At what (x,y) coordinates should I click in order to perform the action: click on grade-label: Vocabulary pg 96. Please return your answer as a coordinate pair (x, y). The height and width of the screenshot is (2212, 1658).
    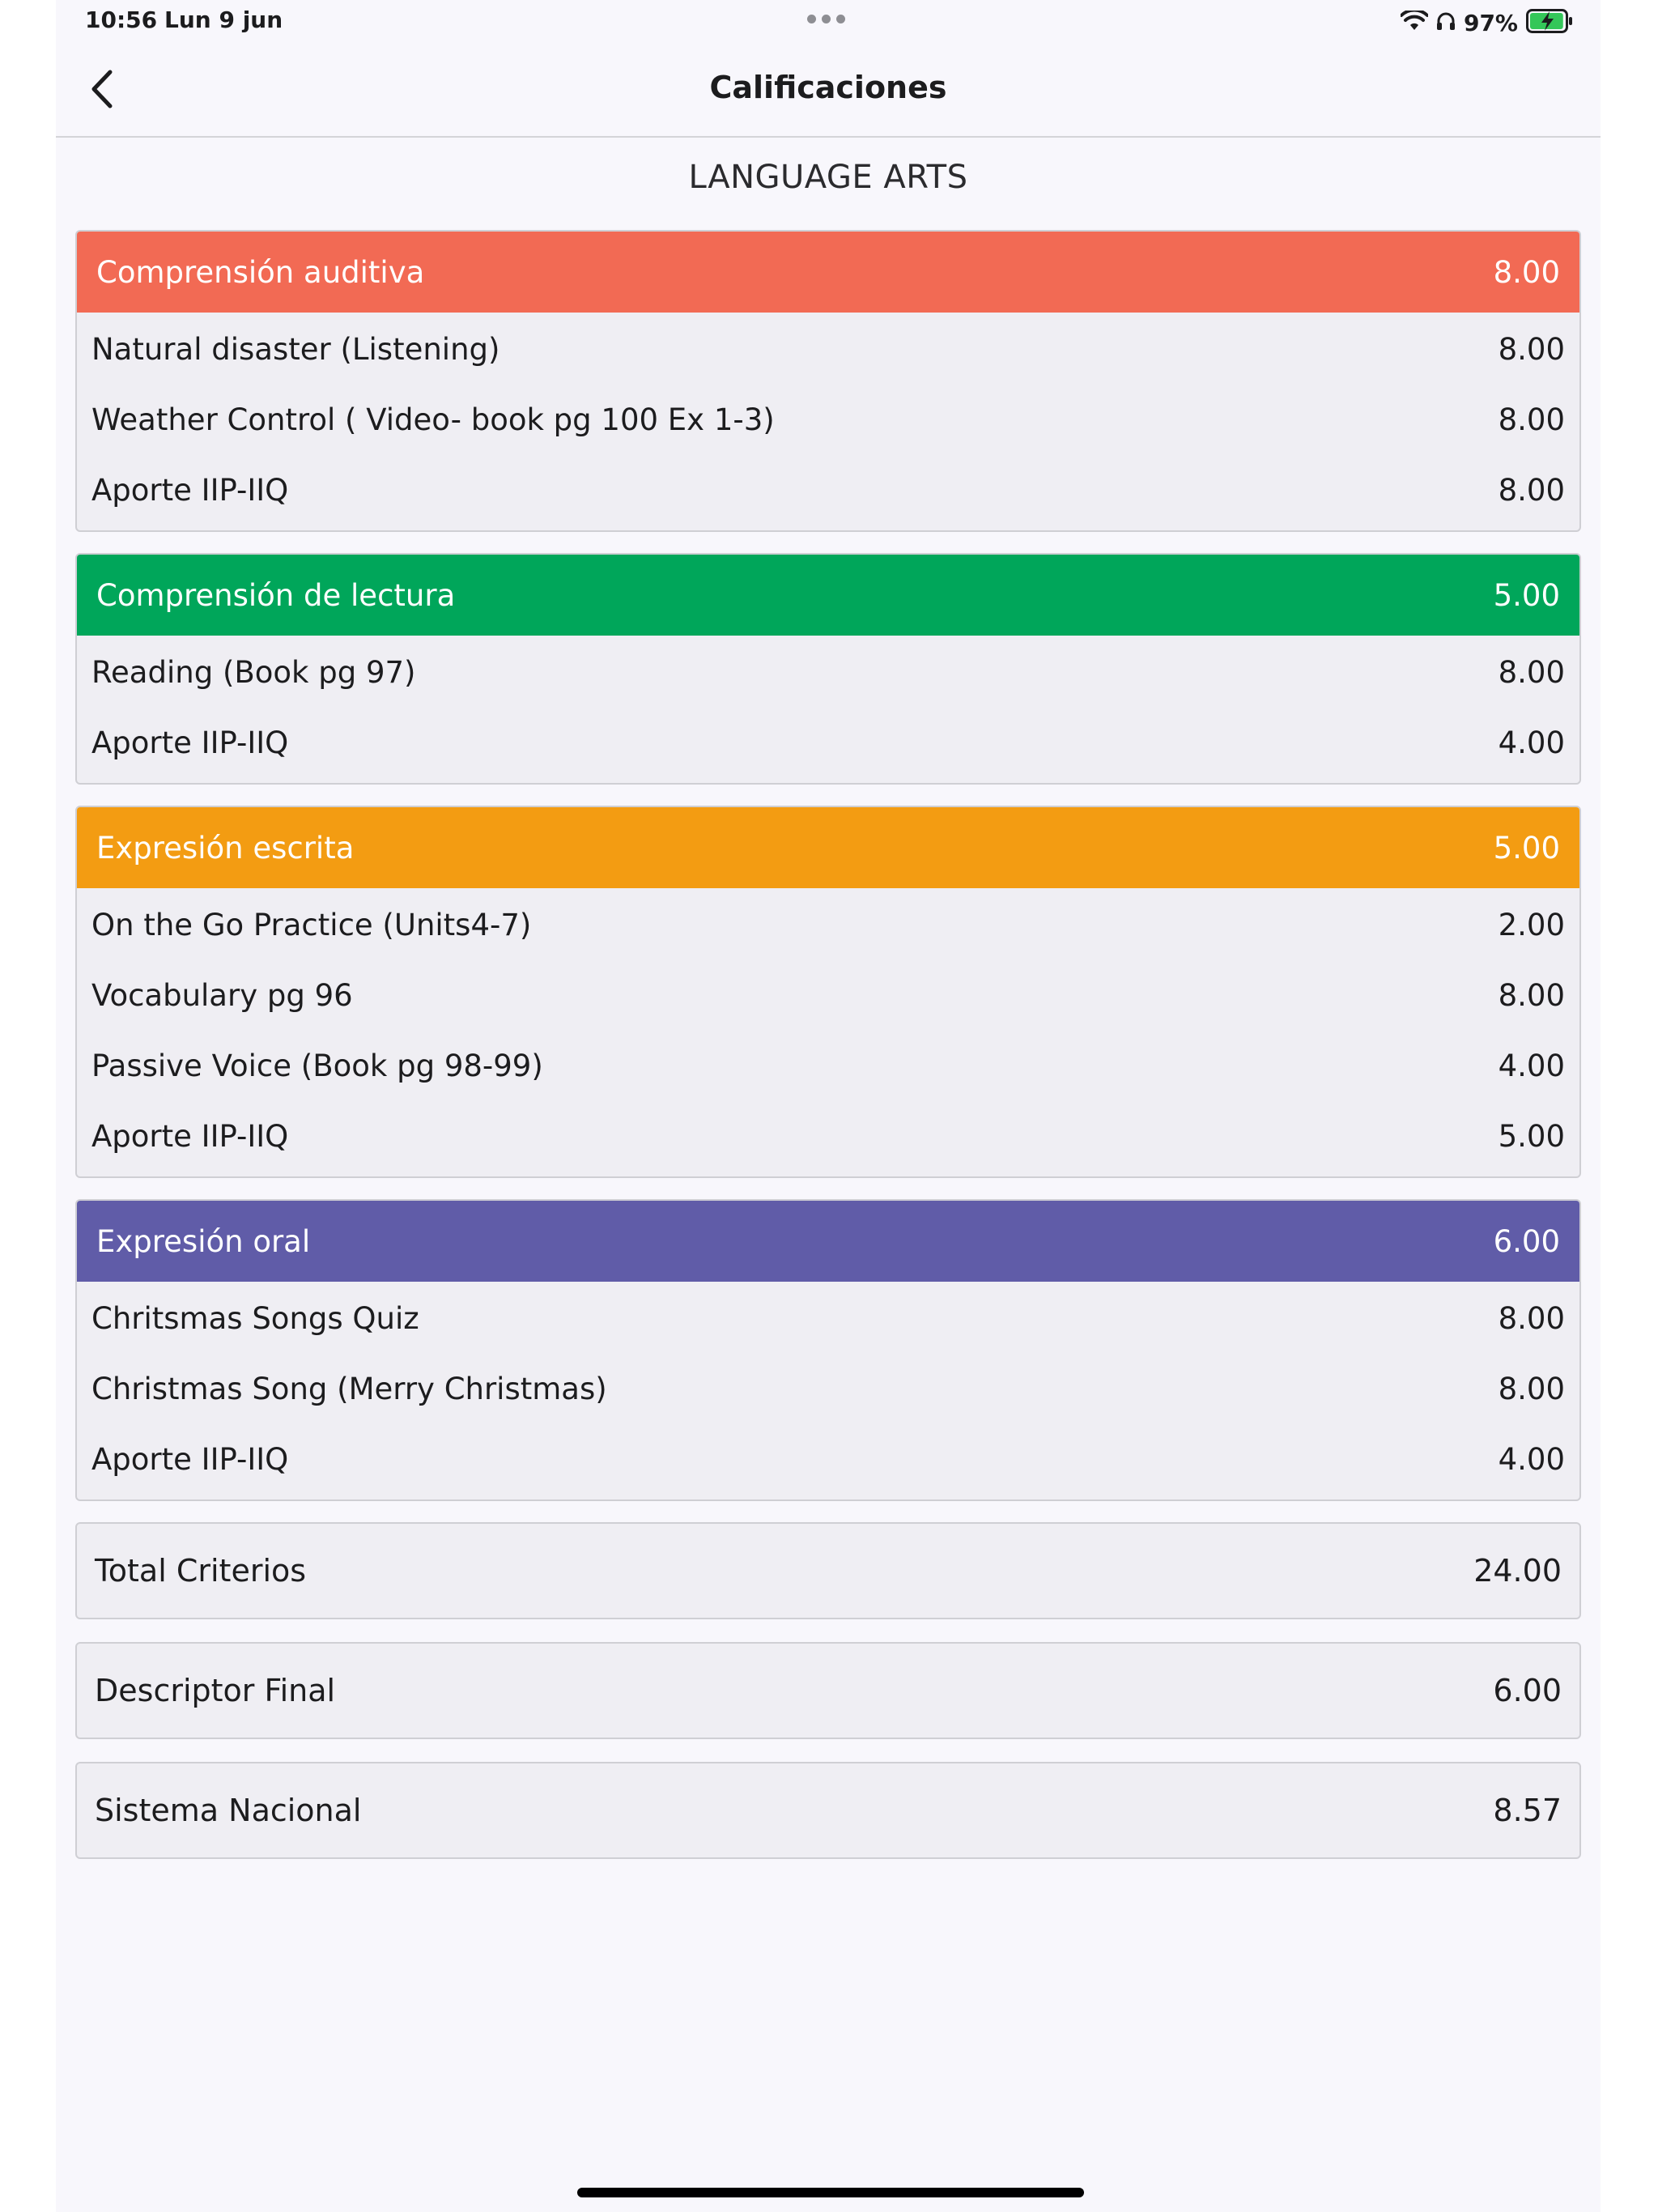
    Looking at the image, I should click on (222, 995).